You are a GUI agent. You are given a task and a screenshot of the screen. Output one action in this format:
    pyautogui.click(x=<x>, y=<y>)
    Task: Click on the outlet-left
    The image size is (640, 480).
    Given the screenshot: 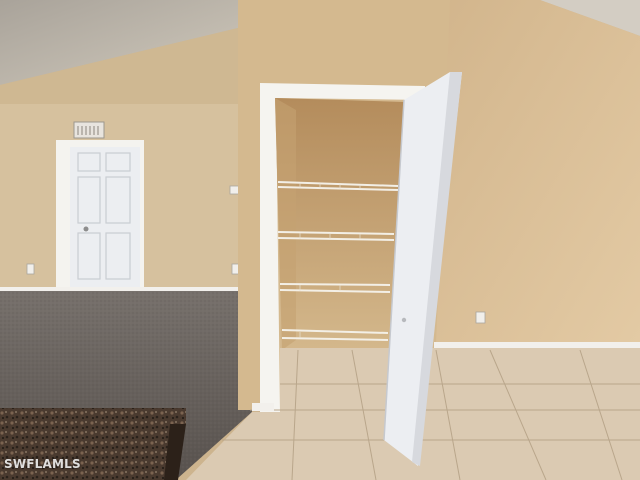 What is the action you would take?
    pyautogui.click(x=30, y=269)
    